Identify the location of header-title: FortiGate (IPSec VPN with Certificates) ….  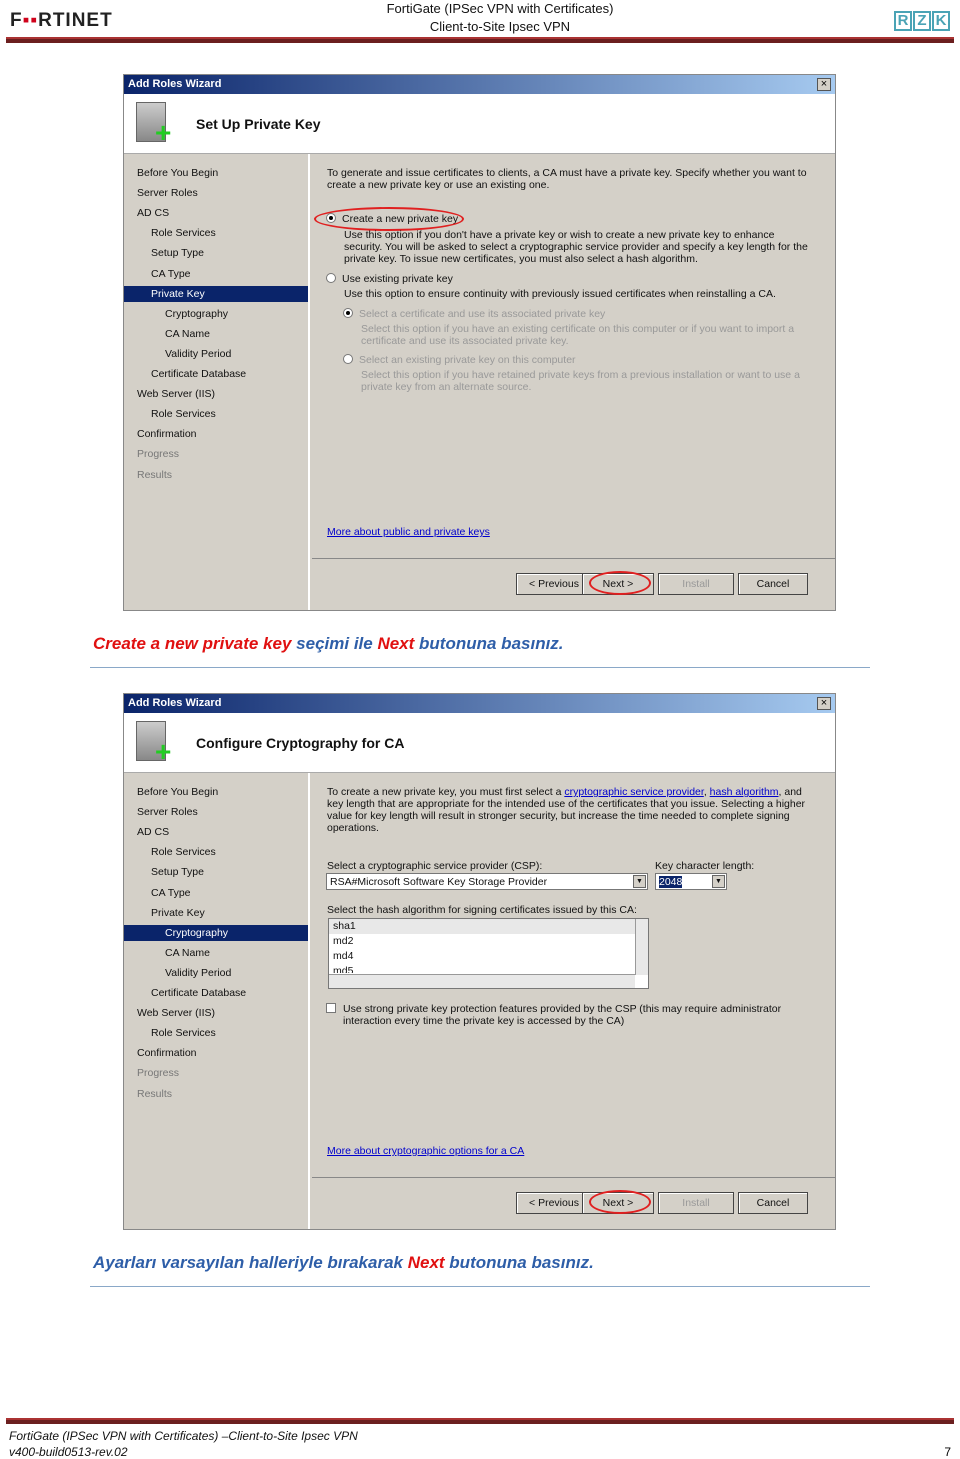
(480, 18).